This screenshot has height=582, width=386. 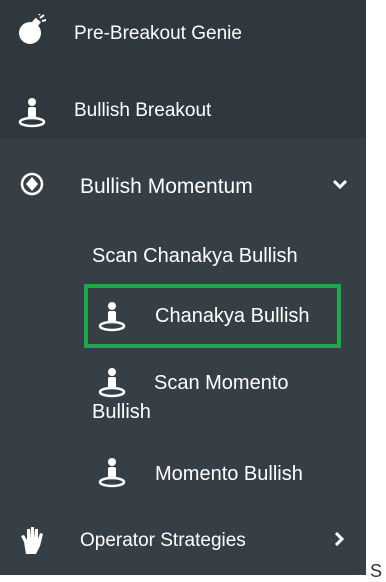 I want to click on bomb-icon, so click(x=33, y=29).